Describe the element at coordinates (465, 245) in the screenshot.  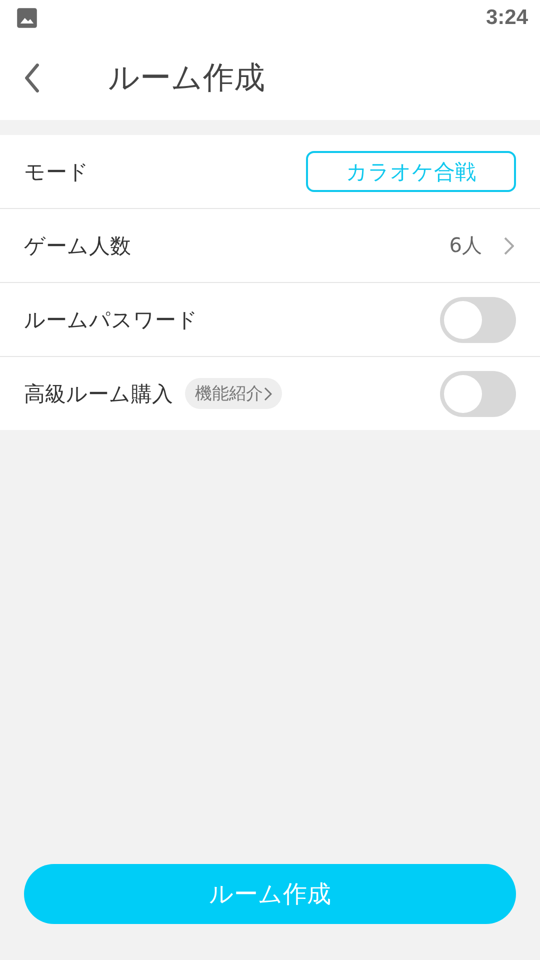
I see `player-count: 6人` at that location.